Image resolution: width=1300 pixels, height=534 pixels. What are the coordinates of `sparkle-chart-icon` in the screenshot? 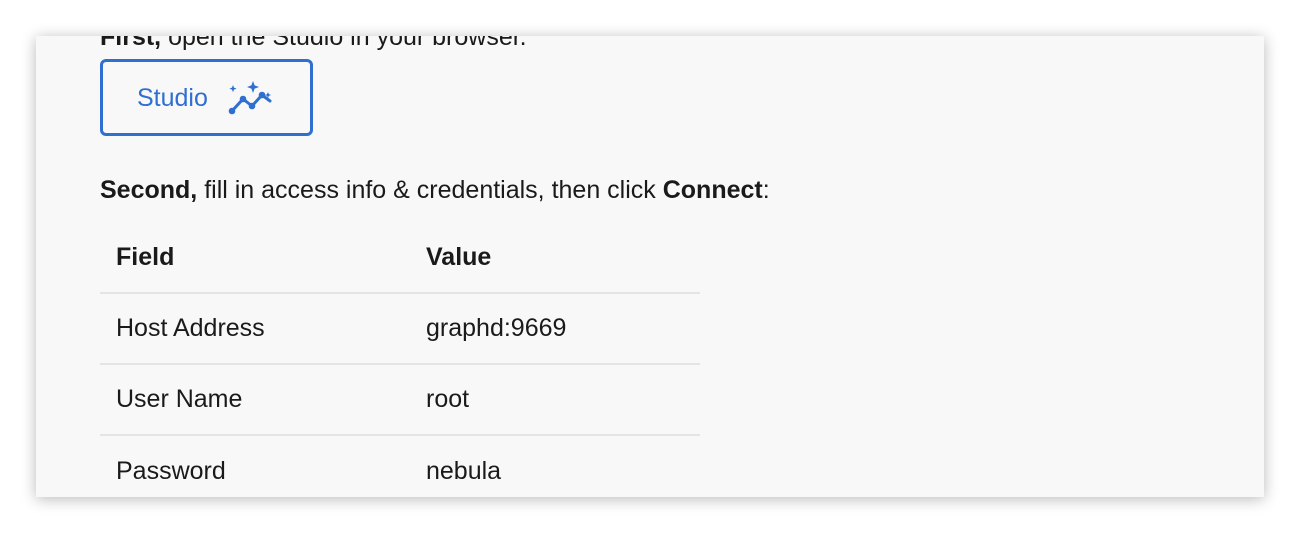 It's located at (250, 97).